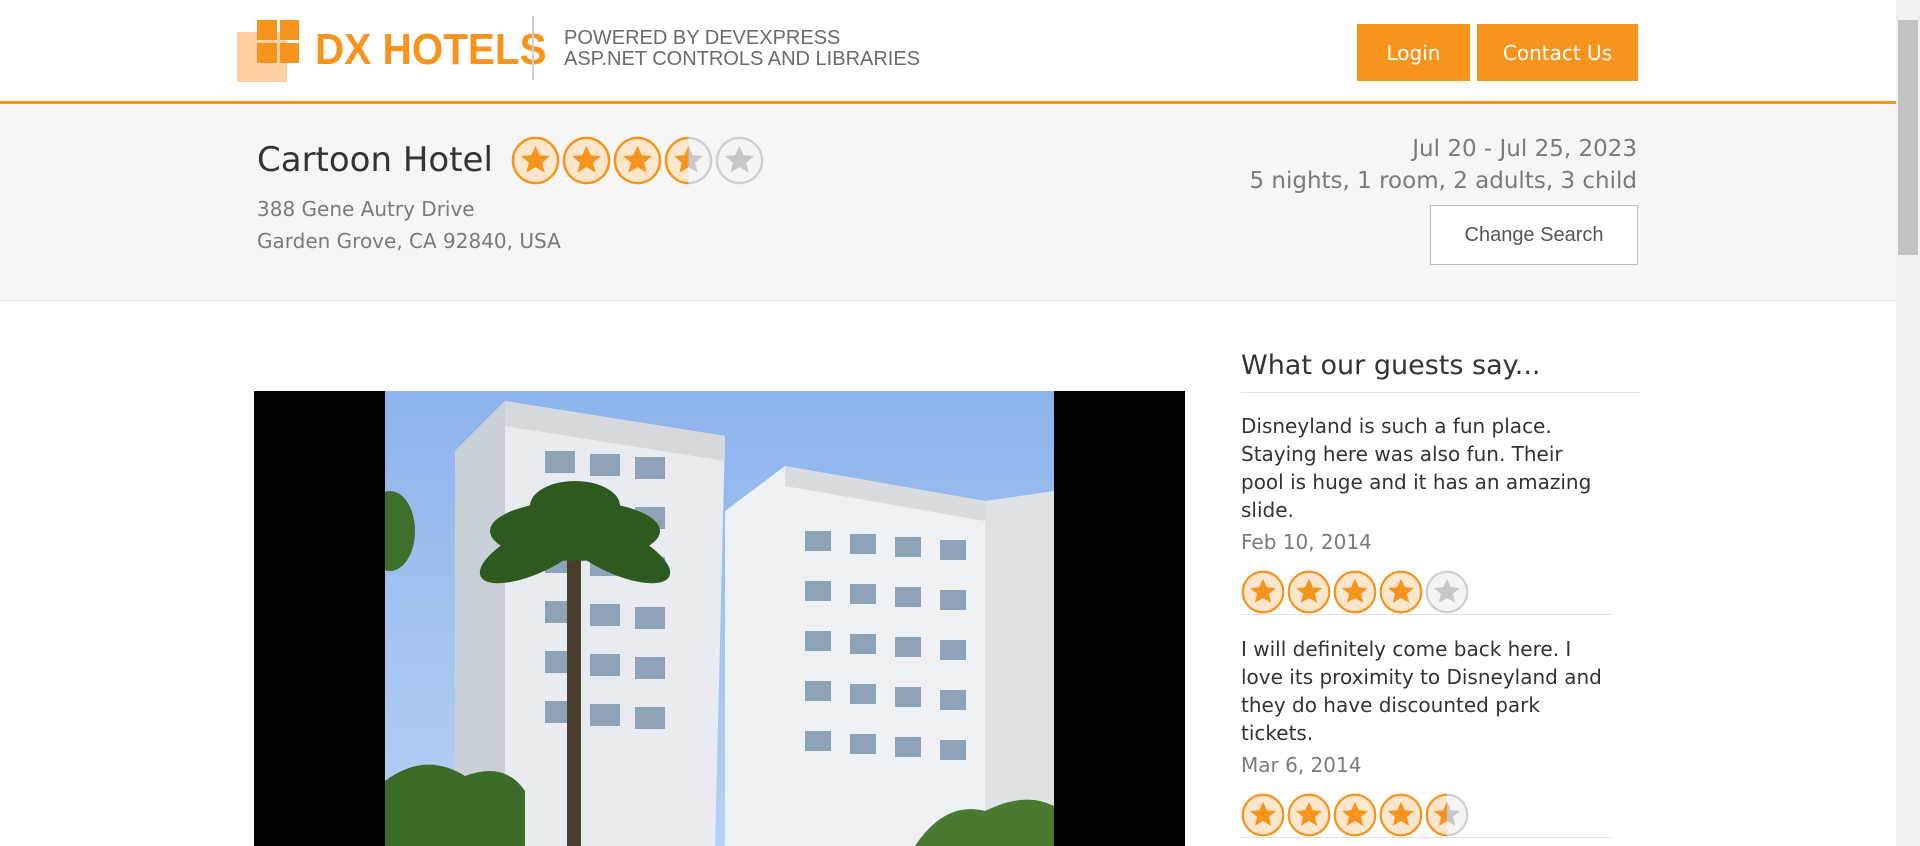  I want to click on hotel-rating, so click(637, 160).